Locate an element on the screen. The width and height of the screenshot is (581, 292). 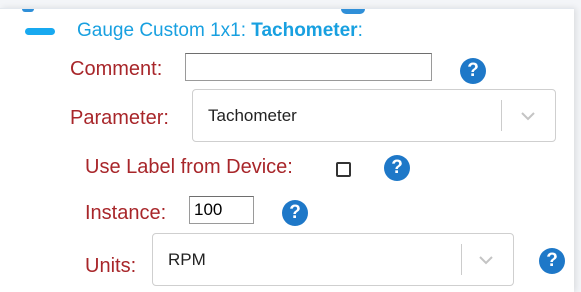
instance-input is located at coordinates (221, 210).